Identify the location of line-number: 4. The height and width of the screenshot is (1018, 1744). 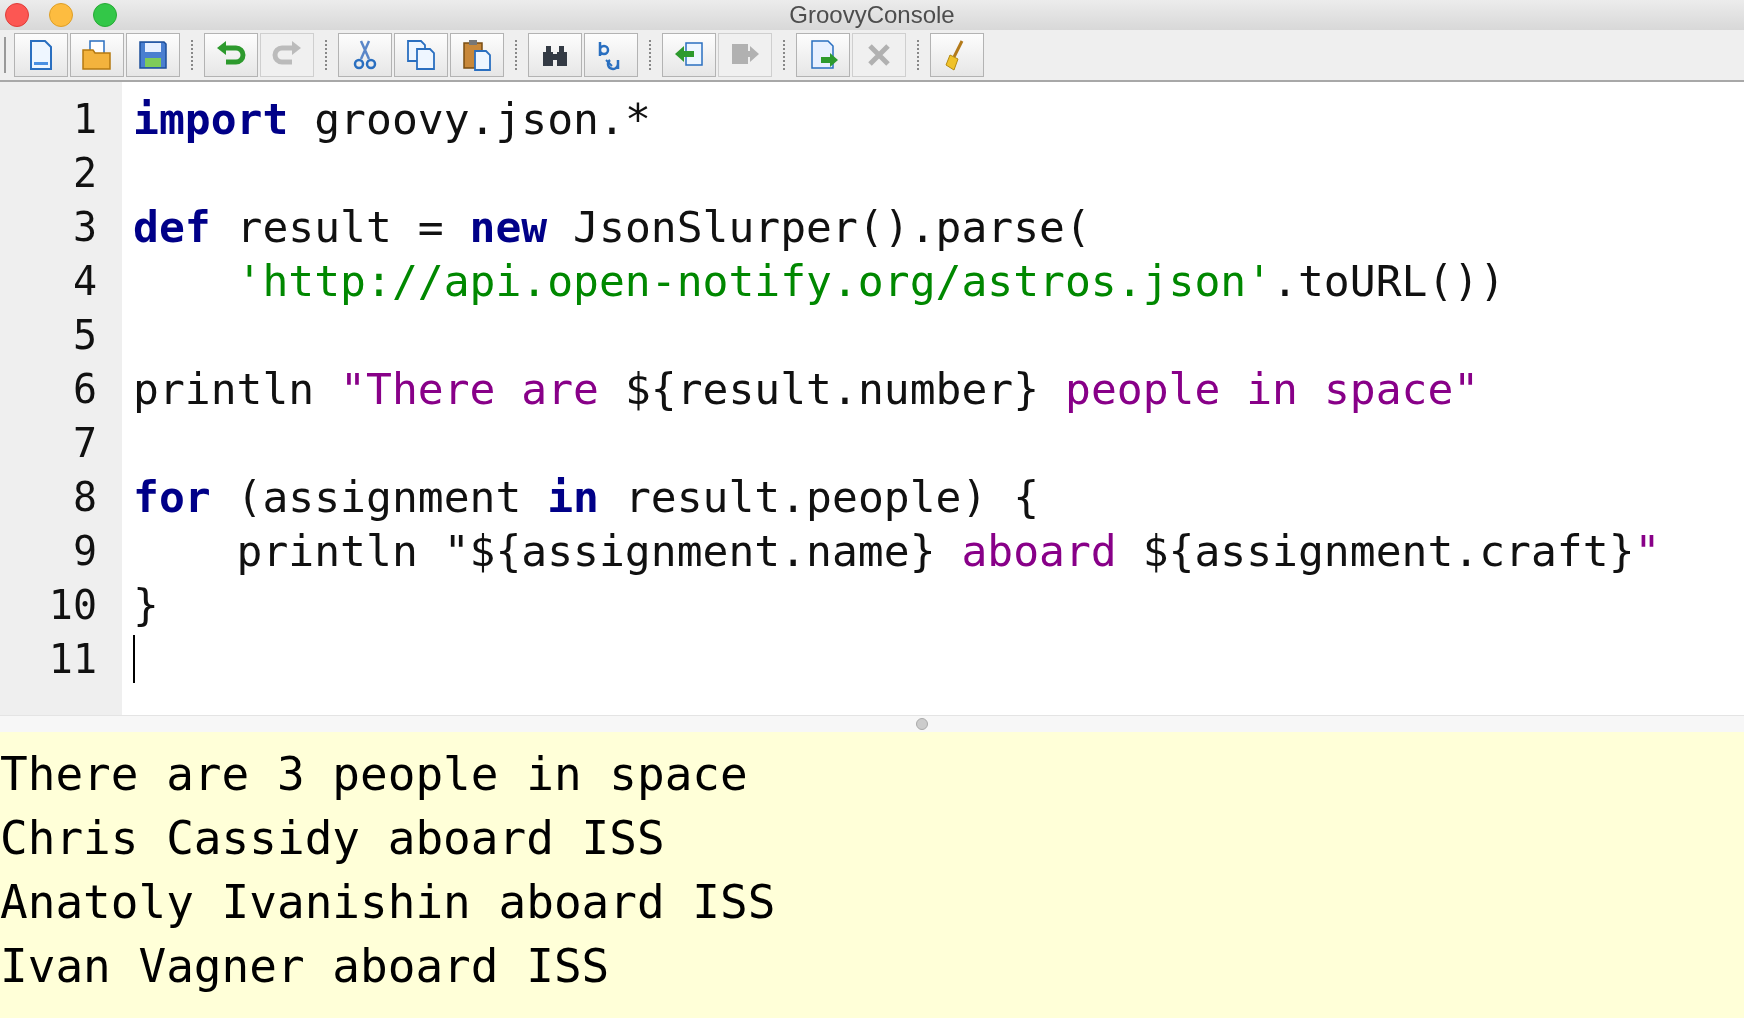
(85, 281).